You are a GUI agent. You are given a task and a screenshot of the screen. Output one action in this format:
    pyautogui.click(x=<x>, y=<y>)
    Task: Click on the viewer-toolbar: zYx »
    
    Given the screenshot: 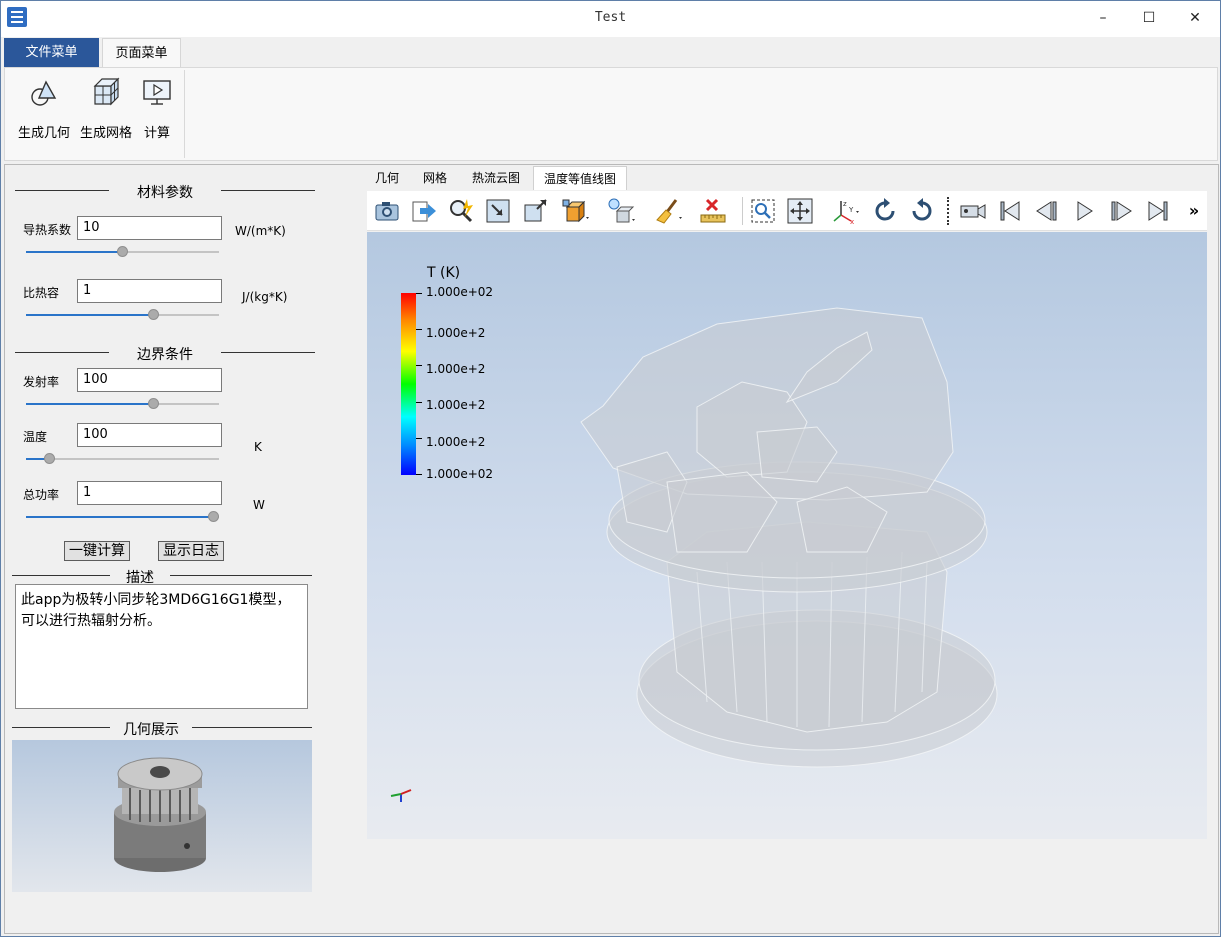 What is the action you would take?
    pyautogui.click(x=787, y=211)
    